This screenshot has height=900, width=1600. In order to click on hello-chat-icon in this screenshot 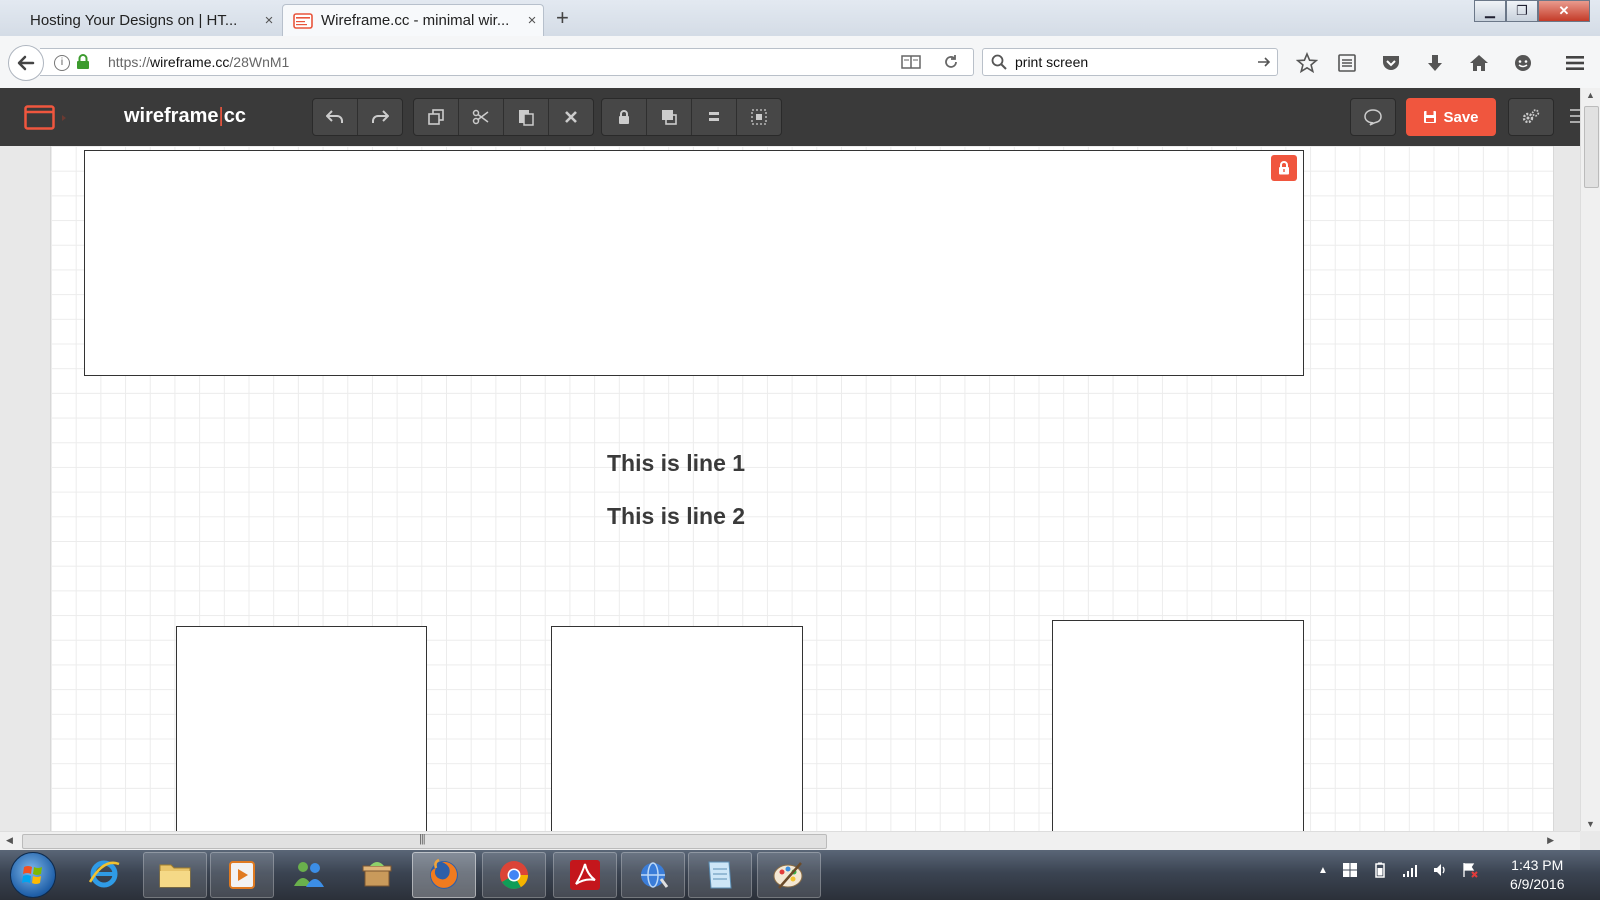, I will do `click(1523, 63)`.